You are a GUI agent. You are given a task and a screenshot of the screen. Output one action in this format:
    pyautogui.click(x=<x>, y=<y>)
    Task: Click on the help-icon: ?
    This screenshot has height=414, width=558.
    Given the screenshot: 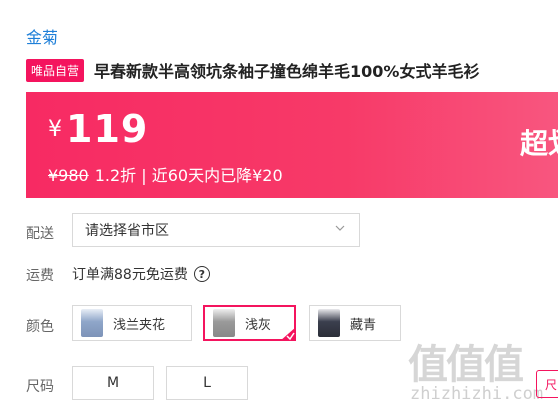 What is the action you would take?
    pyautogui.click(x=201, y=274)
    